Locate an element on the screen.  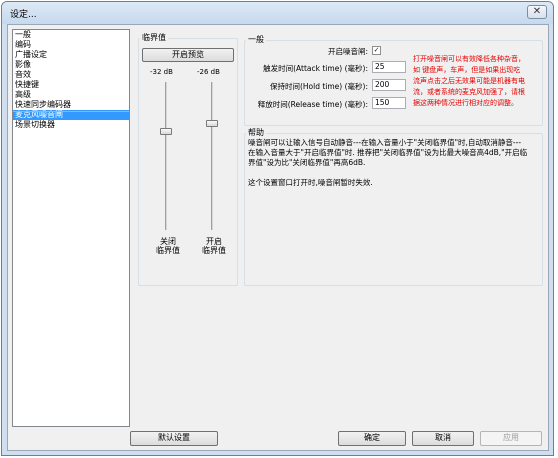
close-threshold-label-line1: 关闭 is located at coordinates (168, 241).